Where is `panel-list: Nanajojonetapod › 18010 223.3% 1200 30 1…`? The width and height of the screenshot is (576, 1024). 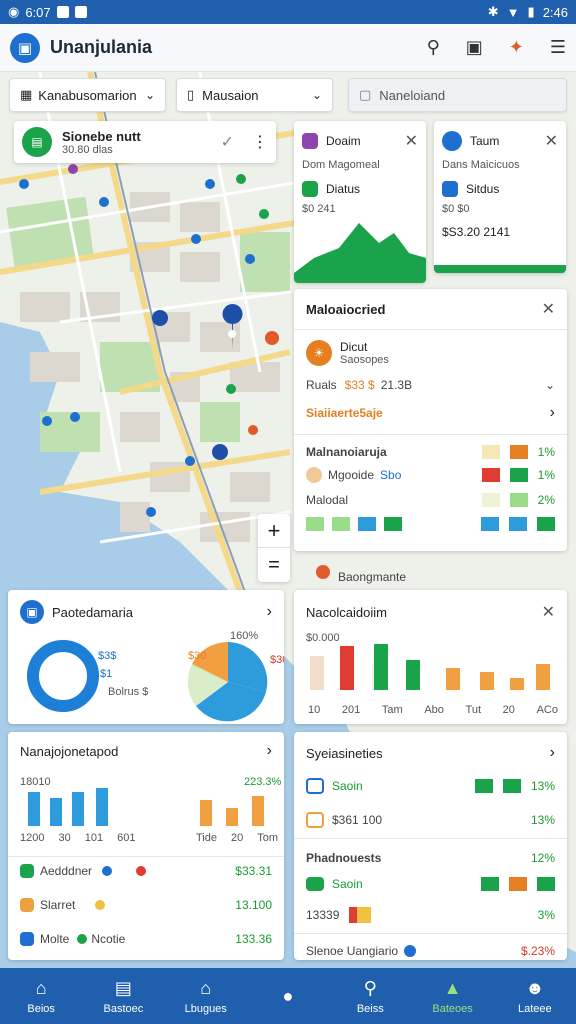 panel-list: Nanajojonetapod › 18010 223.3% 1200 30 1… is located at coordinates (146, 846).